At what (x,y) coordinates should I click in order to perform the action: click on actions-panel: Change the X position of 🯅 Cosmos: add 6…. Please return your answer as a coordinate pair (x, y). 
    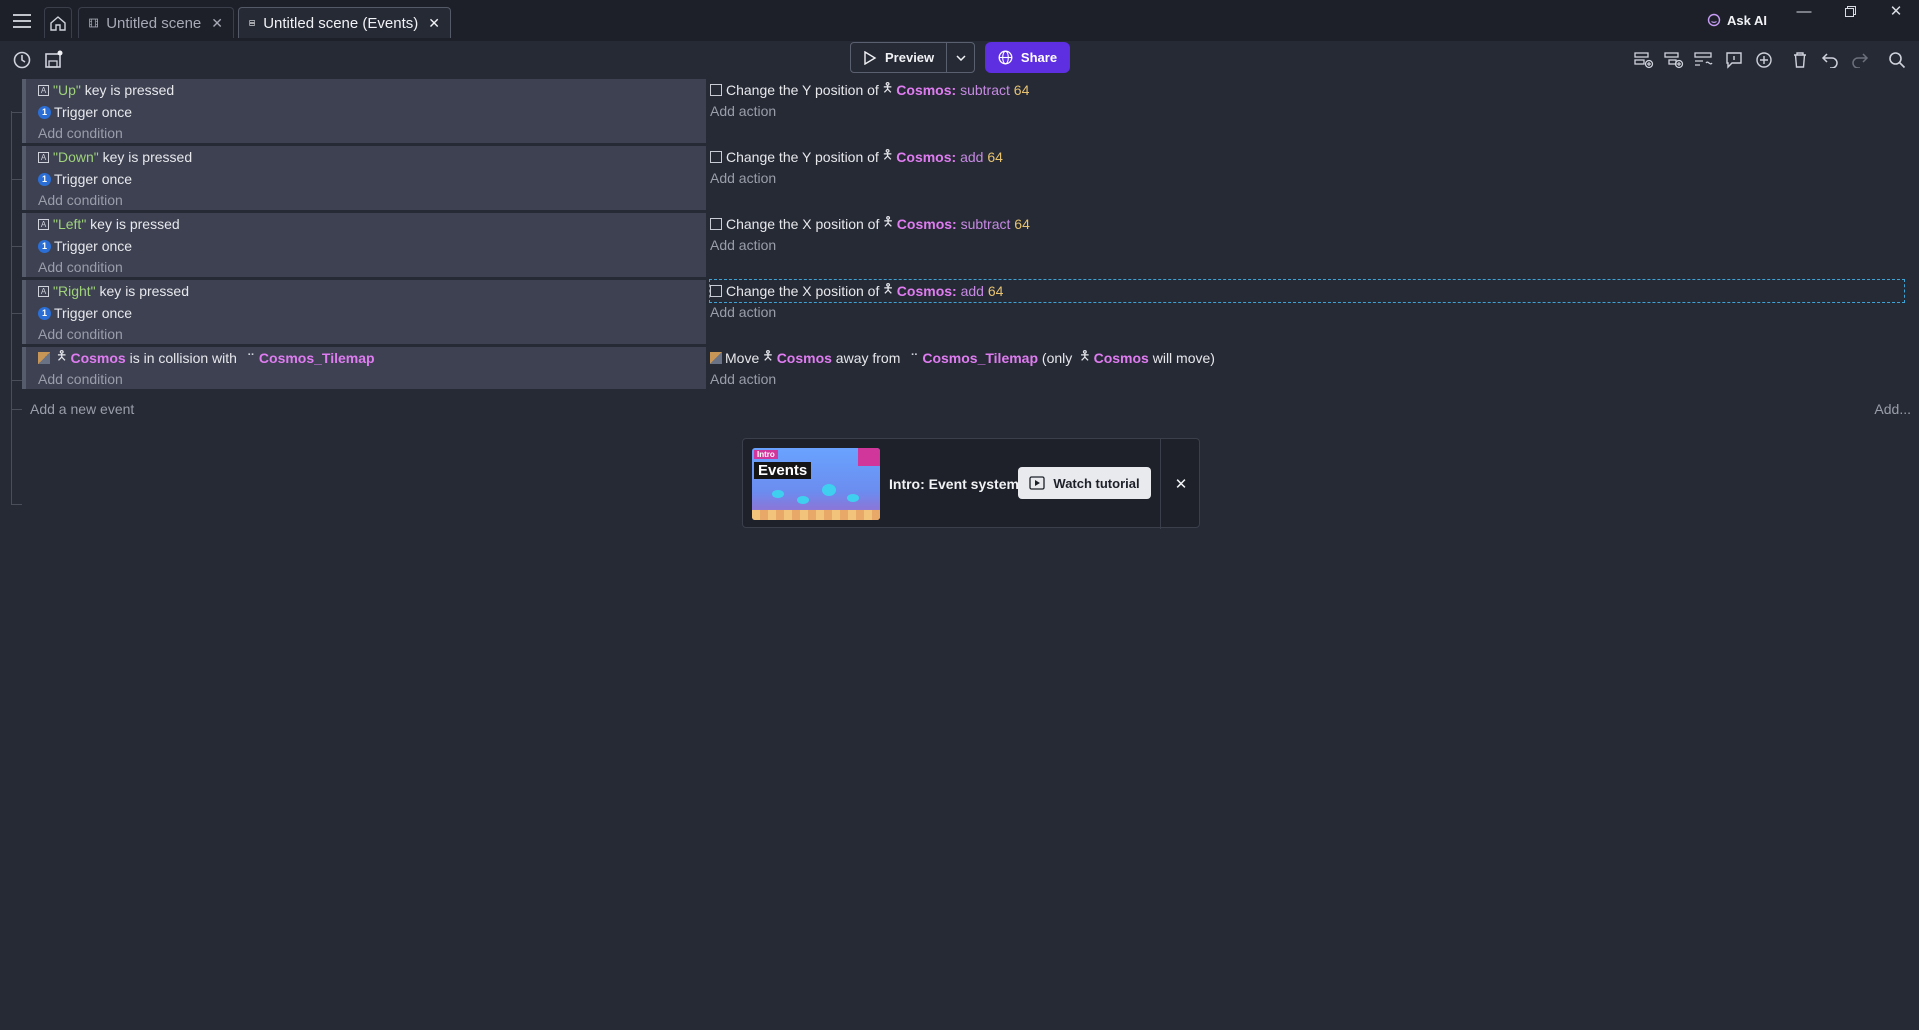
    Looking at the image, I should click on (1314, 300).